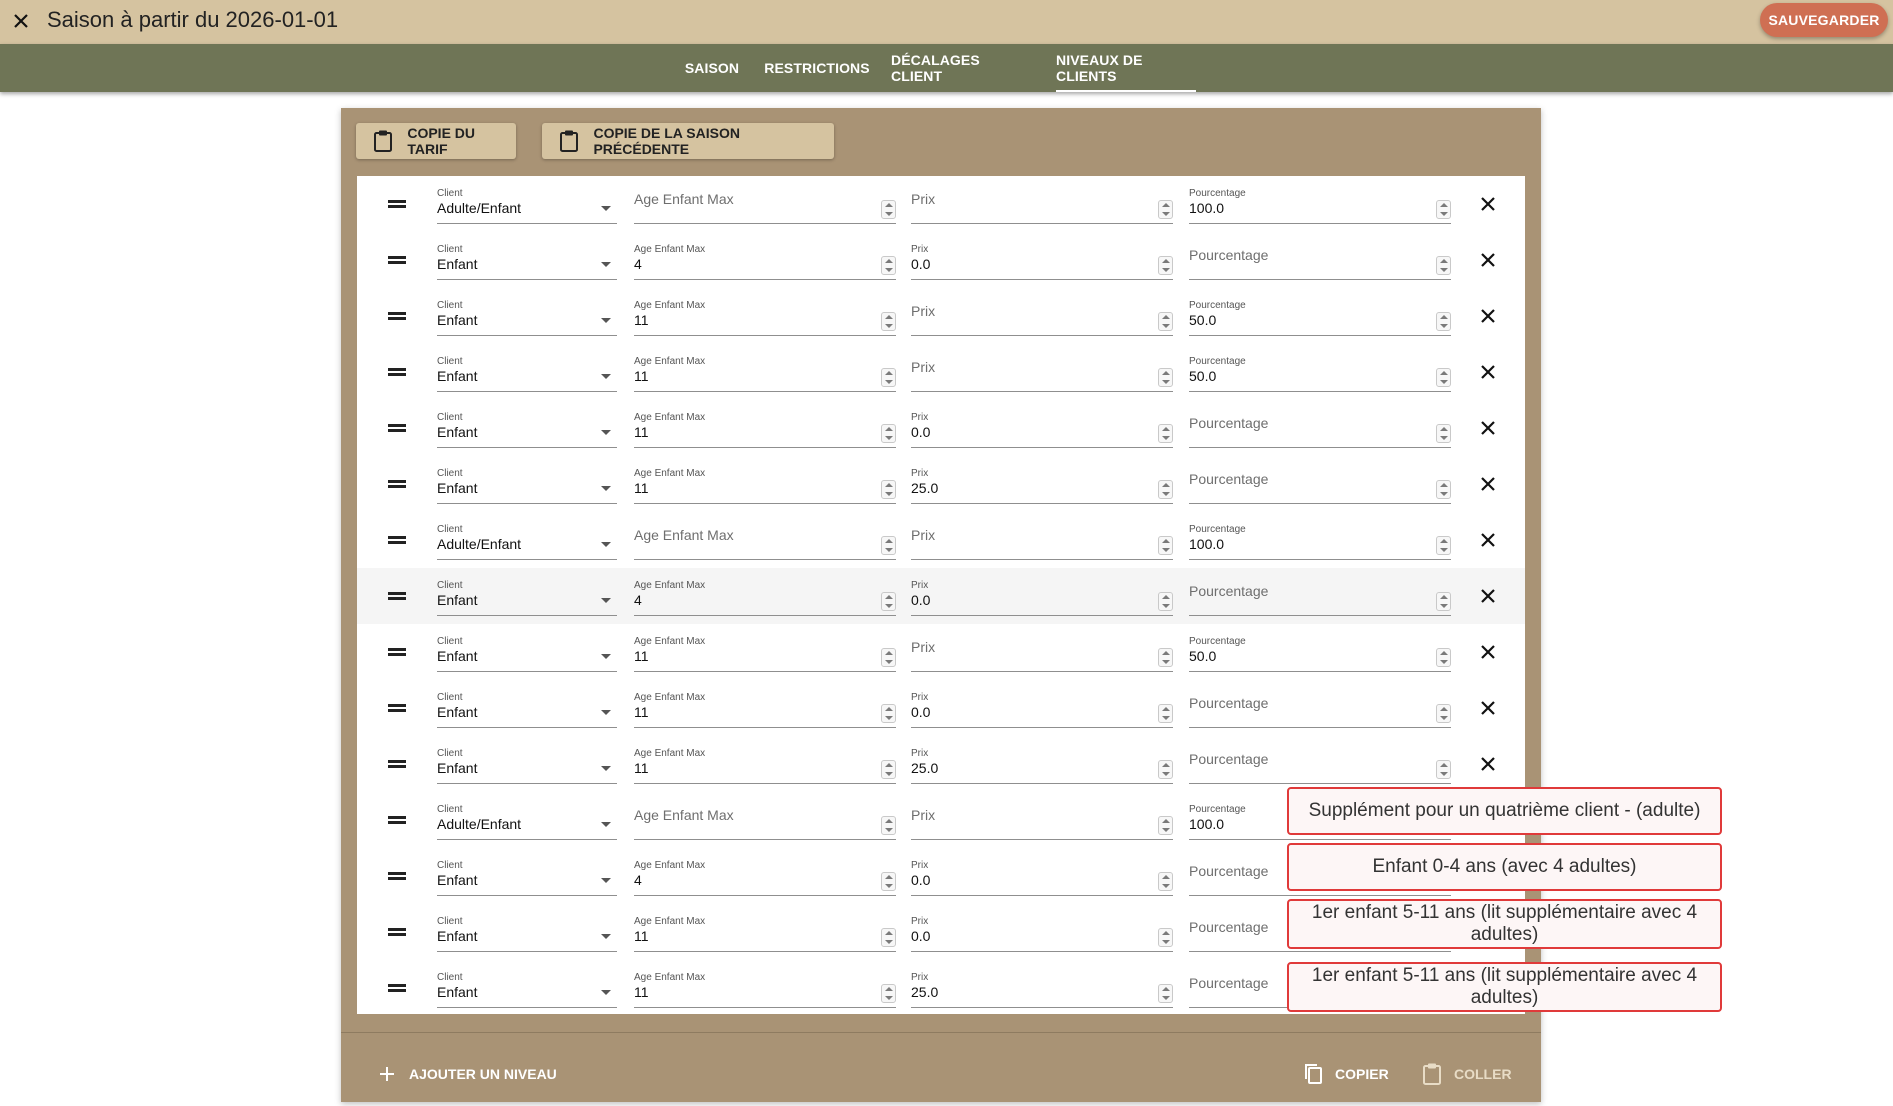  What do you see at coordinates (1345, 1074) in the screenshot?
I see `copy-button: COPIER` at bounding box center [1345, 1074].